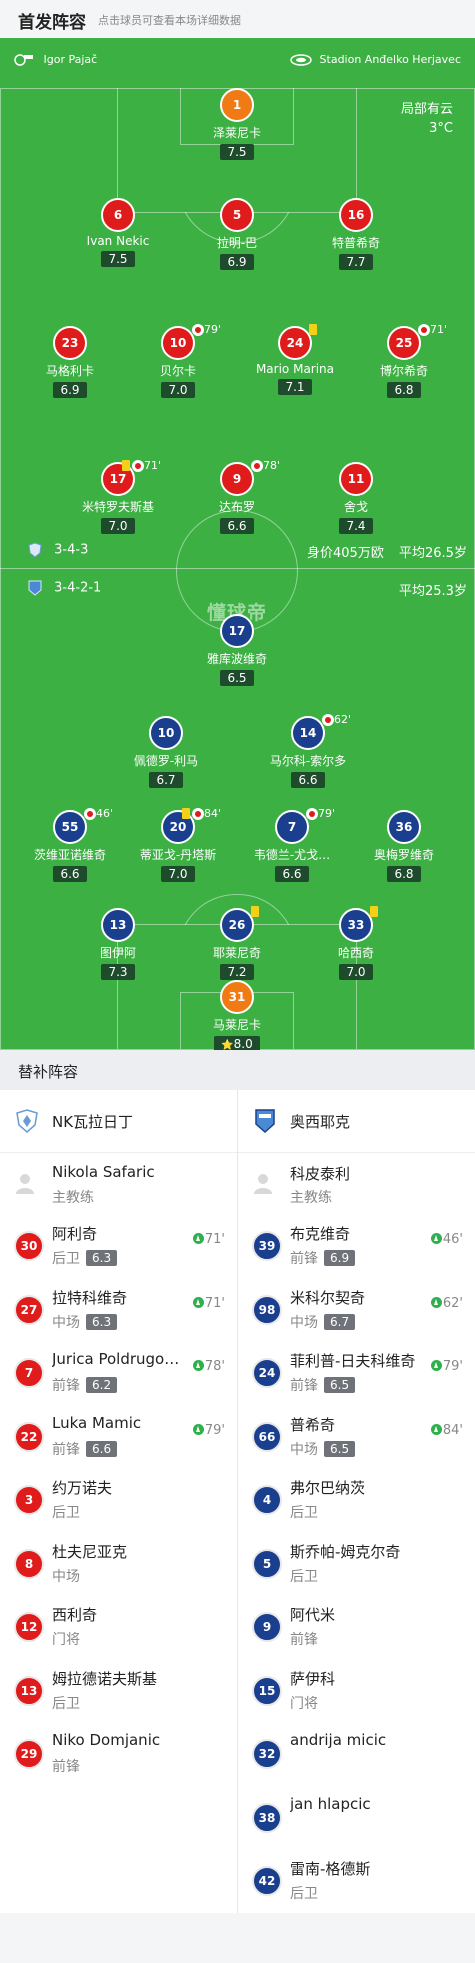  Describe the element at coordinates (75, 1615) in the screenshot. I see `sub-name: 西利奇` at that location.